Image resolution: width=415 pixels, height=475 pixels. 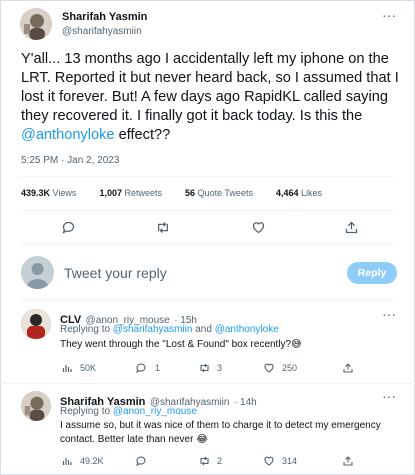 What do you see at coordinates (290, 461) in the screenshot?
I see `reply2-like-count: 314` at bounding box center [290, 461].